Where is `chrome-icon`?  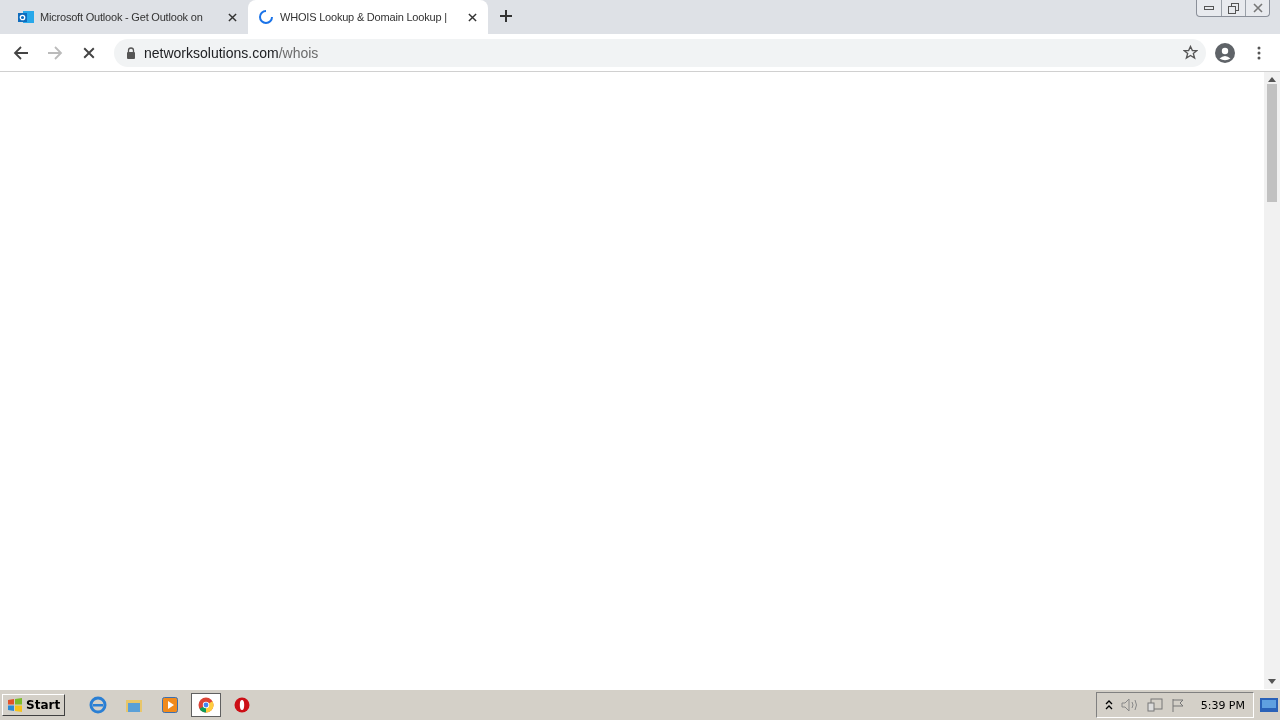
chrome-icon is located at coordinates (206, 705).